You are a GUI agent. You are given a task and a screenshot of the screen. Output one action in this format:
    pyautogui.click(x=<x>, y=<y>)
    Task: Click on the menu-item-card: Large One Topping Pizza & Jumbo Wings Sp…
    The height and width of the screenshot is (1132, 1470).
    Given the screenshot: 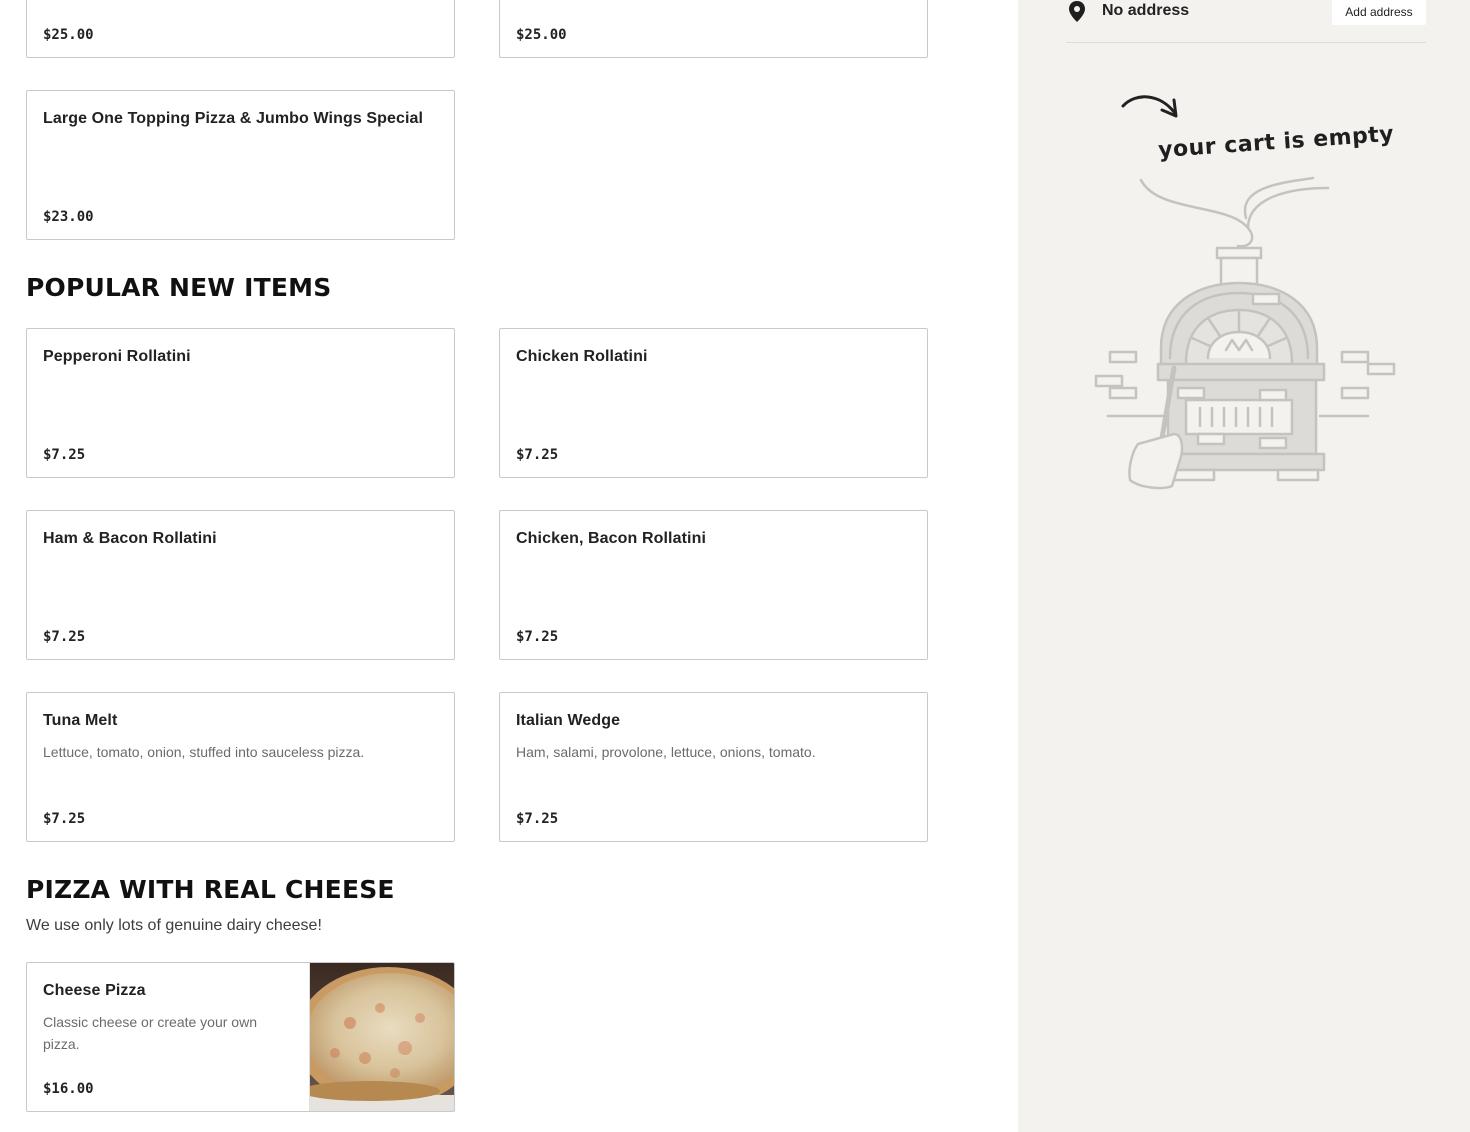 What is the action you would take?
    pyautogui.click(x=240, y=165)
    